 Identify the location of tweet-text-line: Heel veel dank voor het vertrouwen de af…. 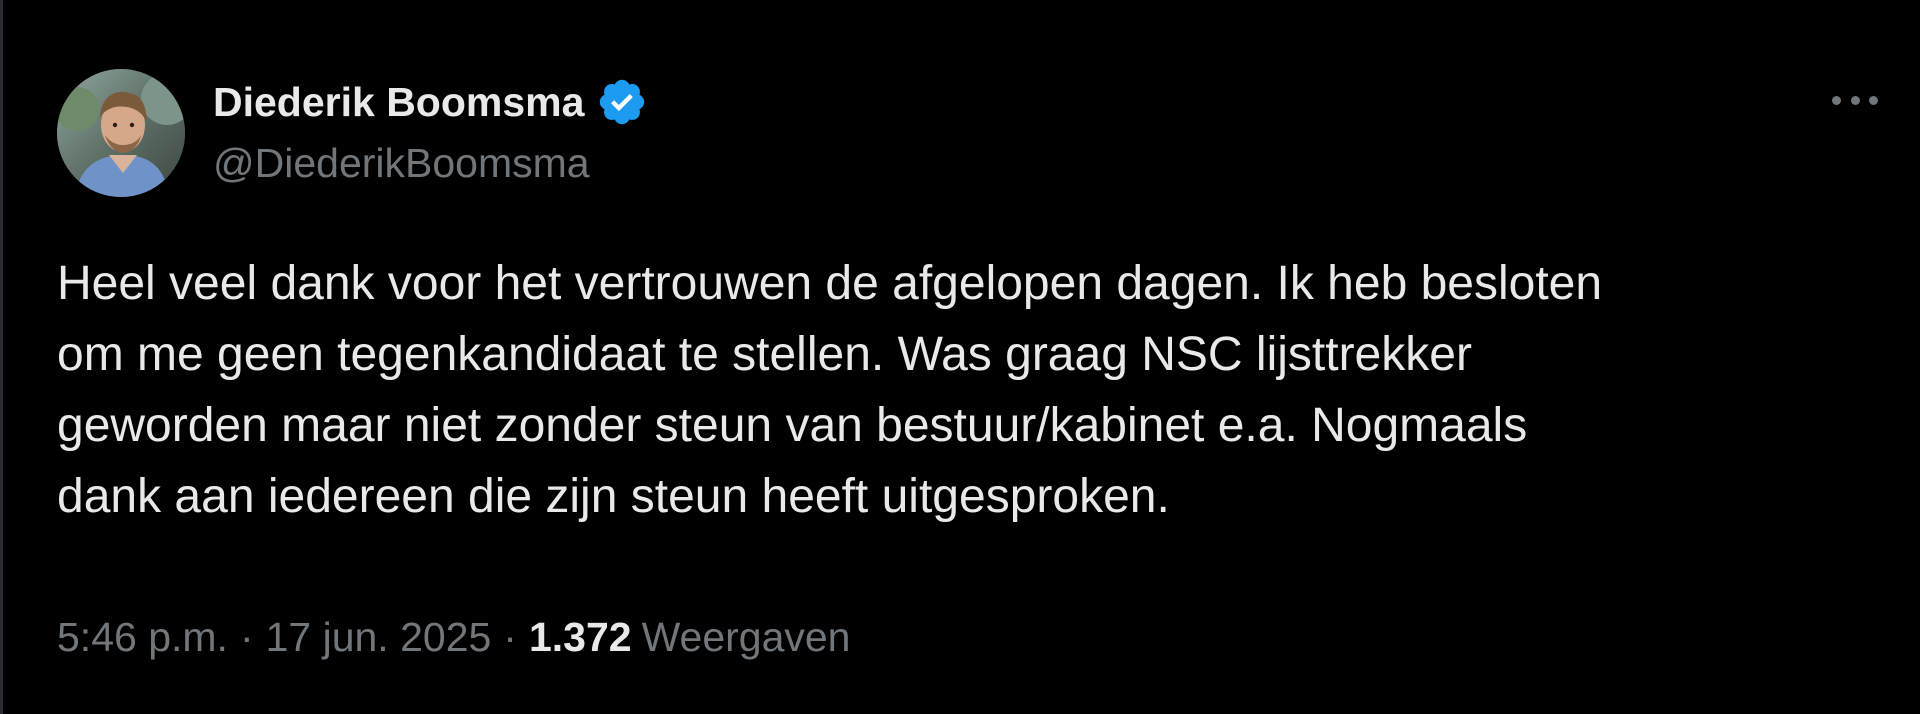
(830, 283).